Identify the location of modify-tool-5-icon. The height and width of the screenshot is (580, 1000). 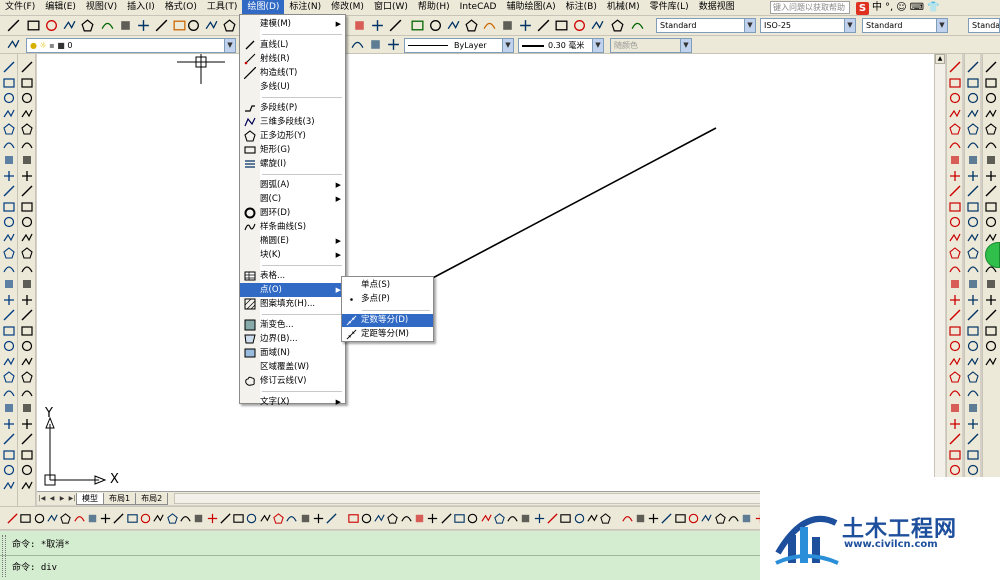
(27, 145).